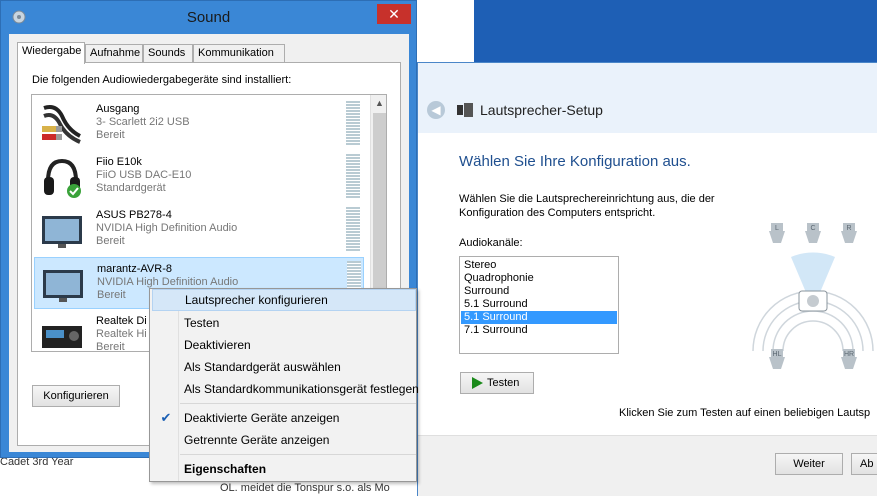 The height and width of the screenshot is (496, 877). I want to click on desktop-background-white, so click(446, 31).